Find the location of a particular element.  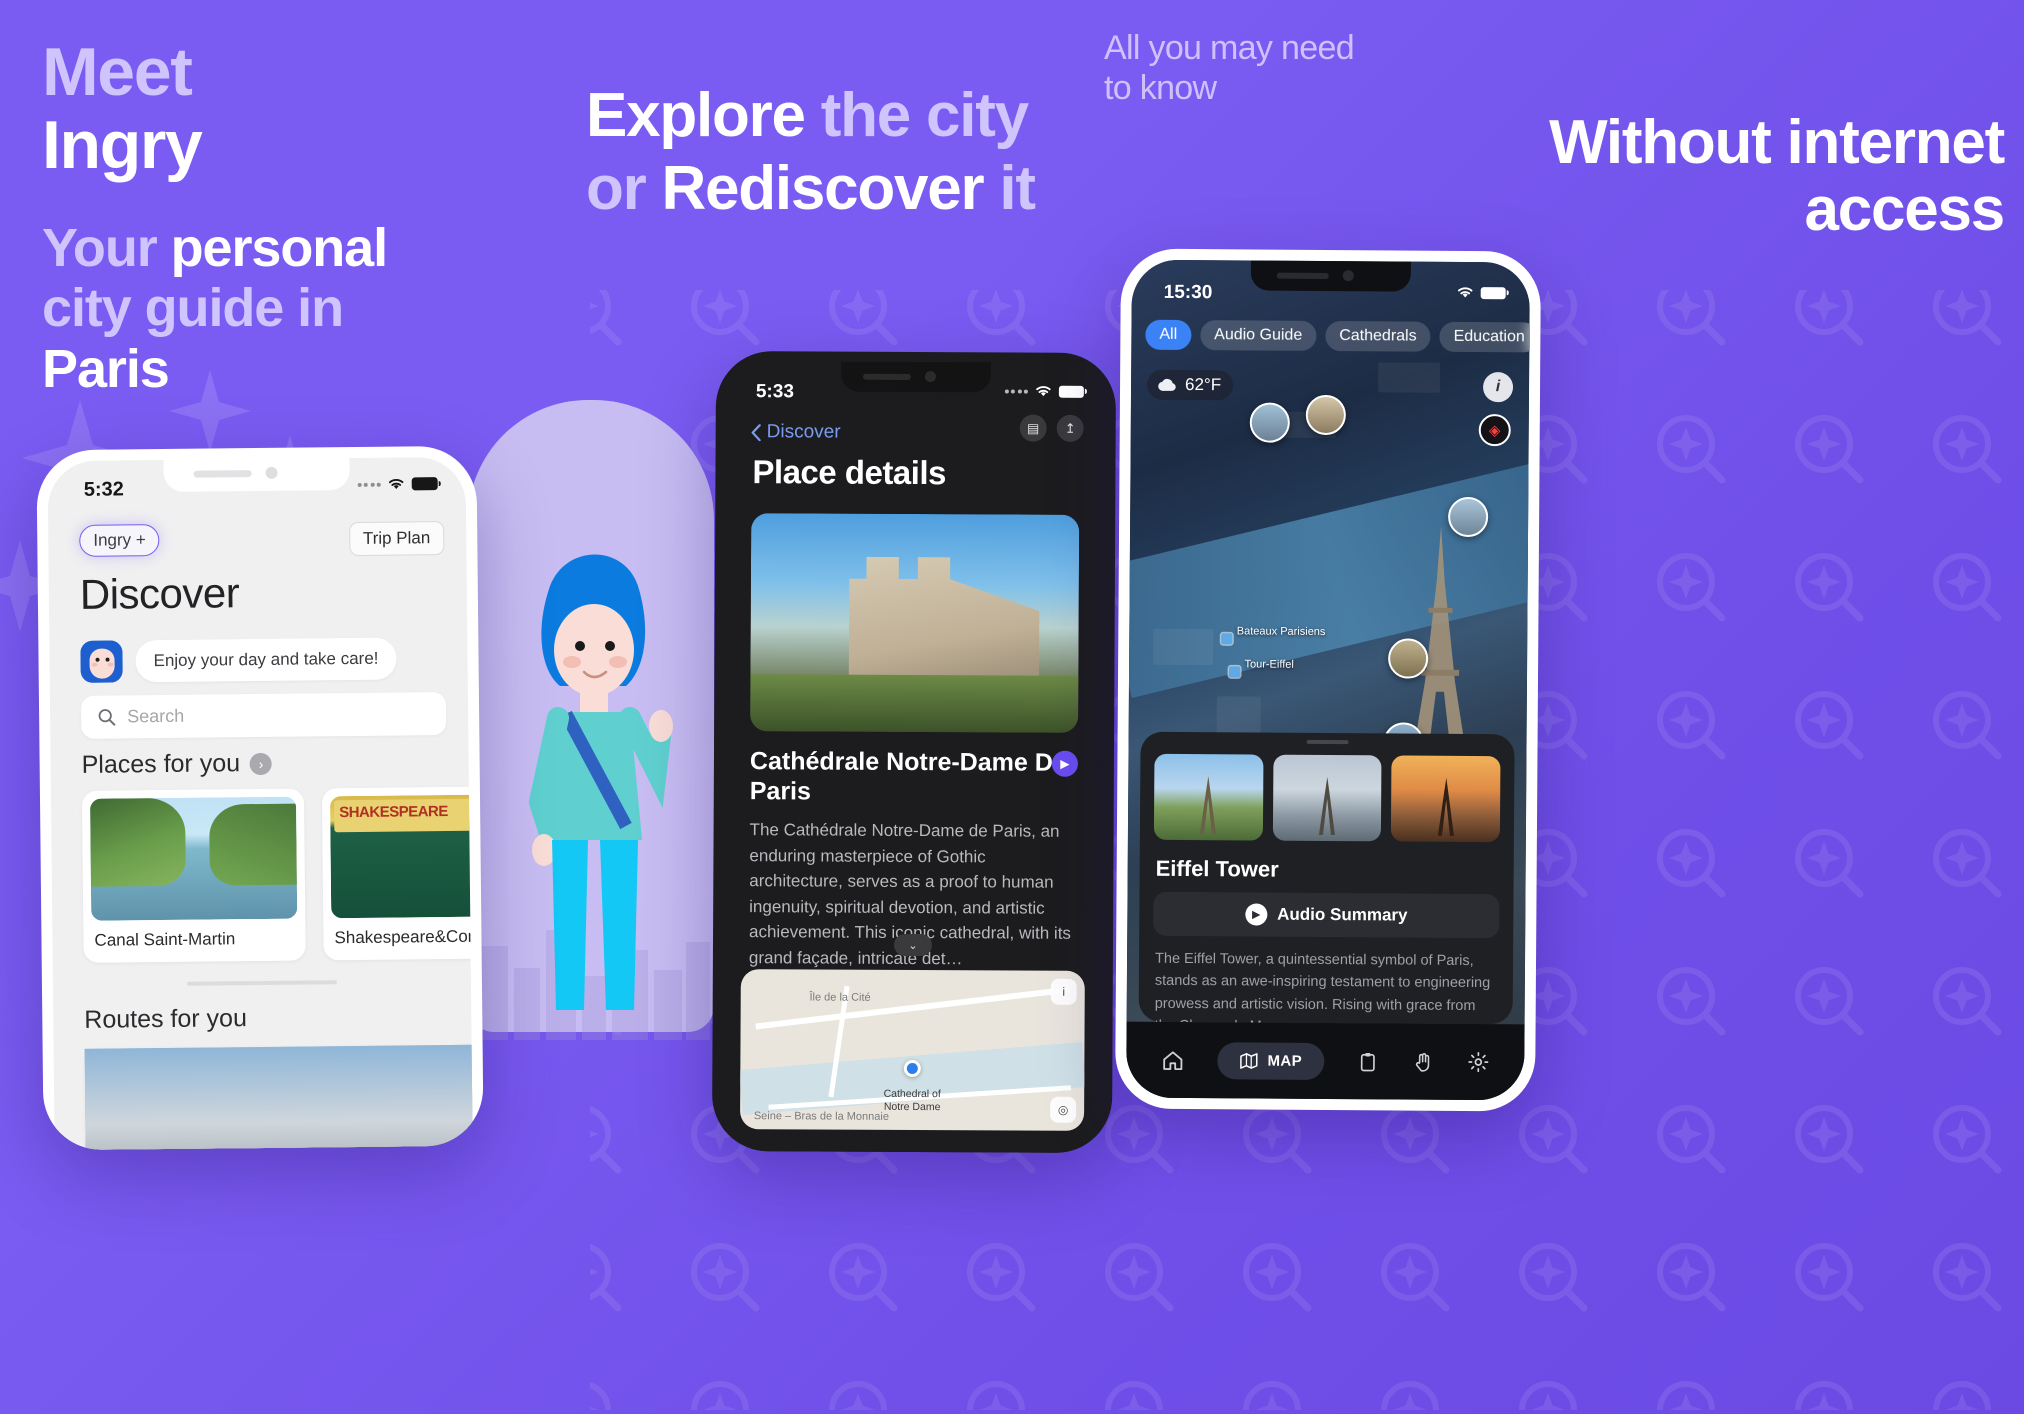

tab-home is located at coordinates (1172, 1059).